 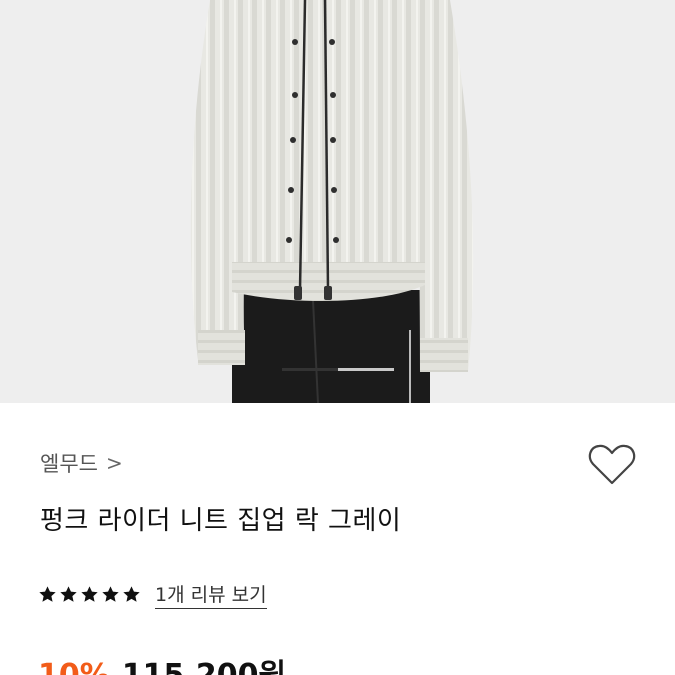 What do you see at coordinates (74, 666) in the screenshot?
I see `discount-rate: 10%` at bounding box center [74, 666].